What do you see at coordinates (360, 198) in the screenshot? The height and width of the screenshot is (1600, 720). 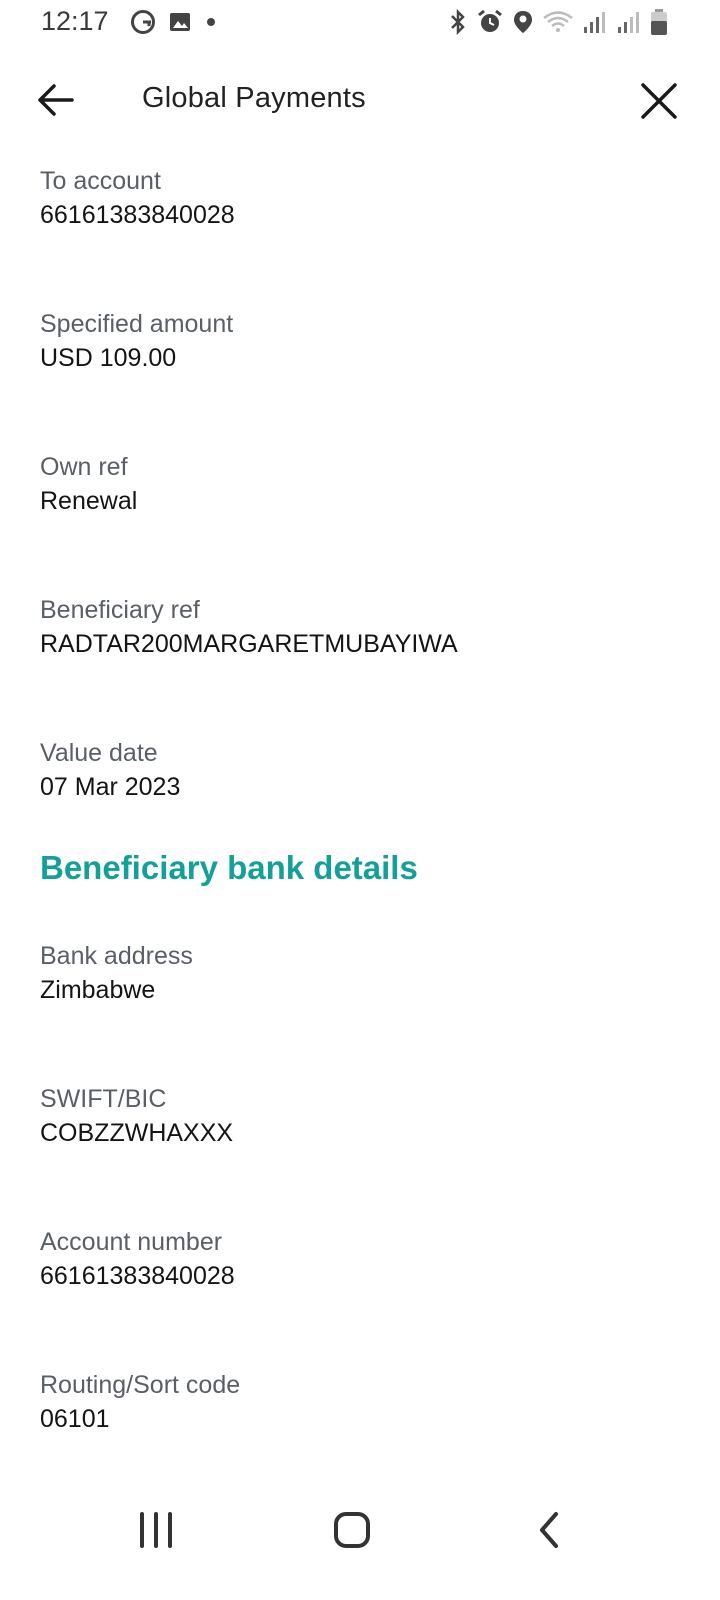 I see `field-to-account: To account 66161383840028` at bounding box center [360, 198].